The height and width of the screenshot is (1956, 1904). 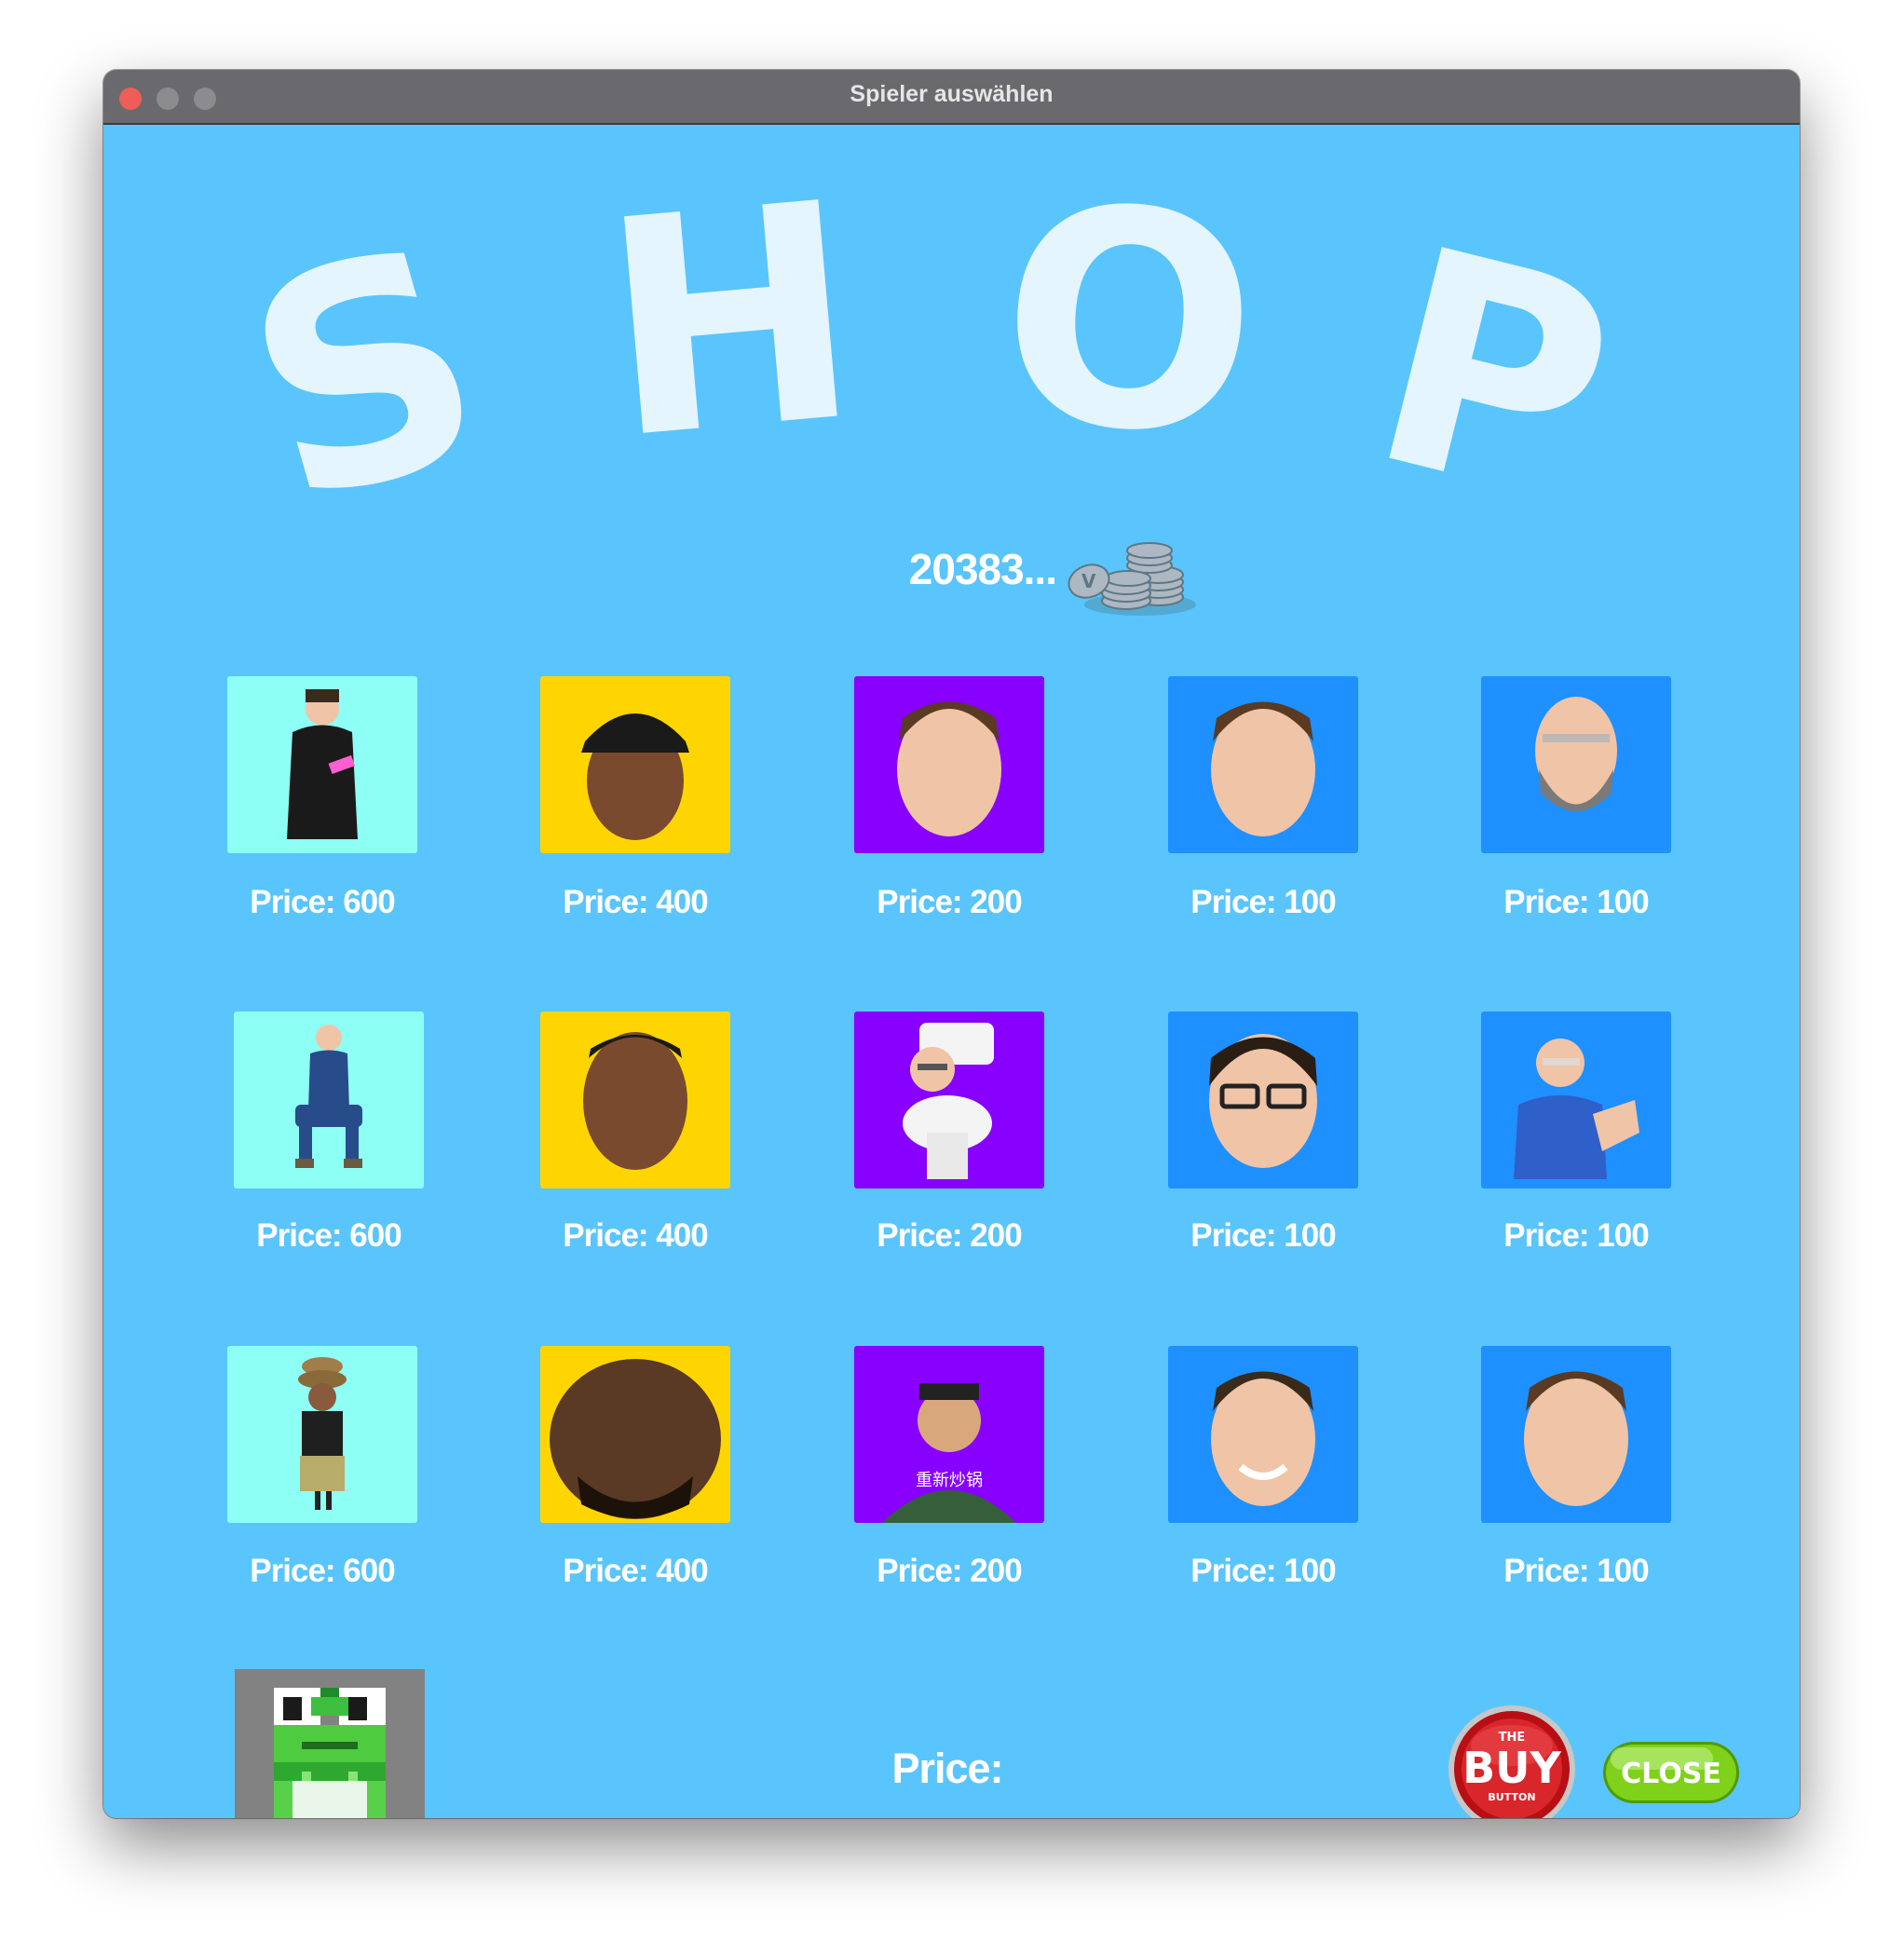 I want to click on buy-button-label: BUY, so click(x=1511, y=1768).